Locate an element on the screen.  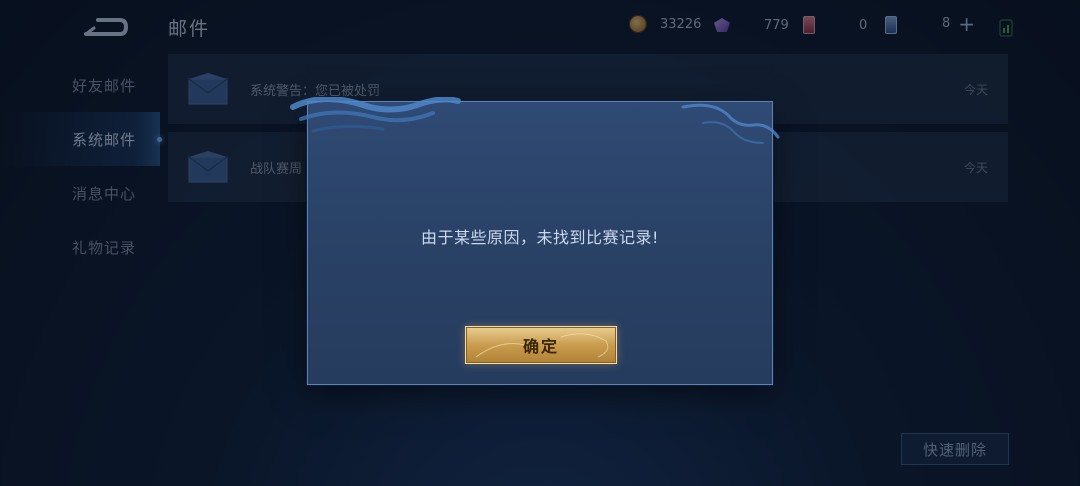
sidebar-item-label: 系统邮件 is located at coordinates (104, 139).